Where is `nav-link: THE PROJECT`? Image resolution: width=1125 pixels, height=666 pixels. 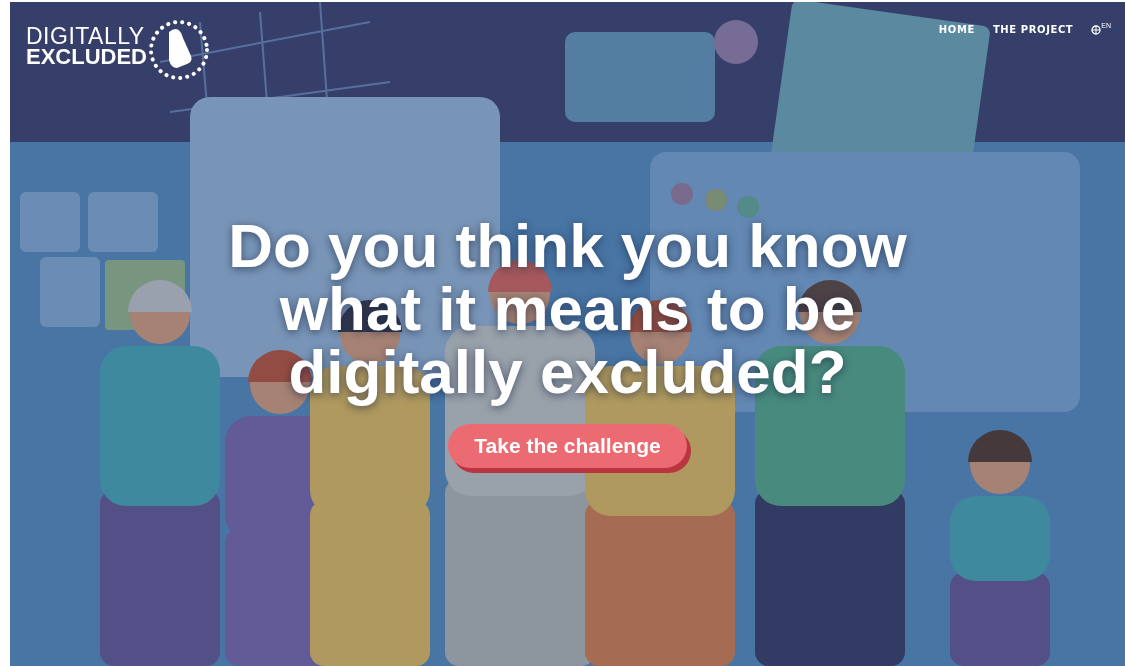 nav-link: THE PROJECT is located at coordinates (1033, 29).